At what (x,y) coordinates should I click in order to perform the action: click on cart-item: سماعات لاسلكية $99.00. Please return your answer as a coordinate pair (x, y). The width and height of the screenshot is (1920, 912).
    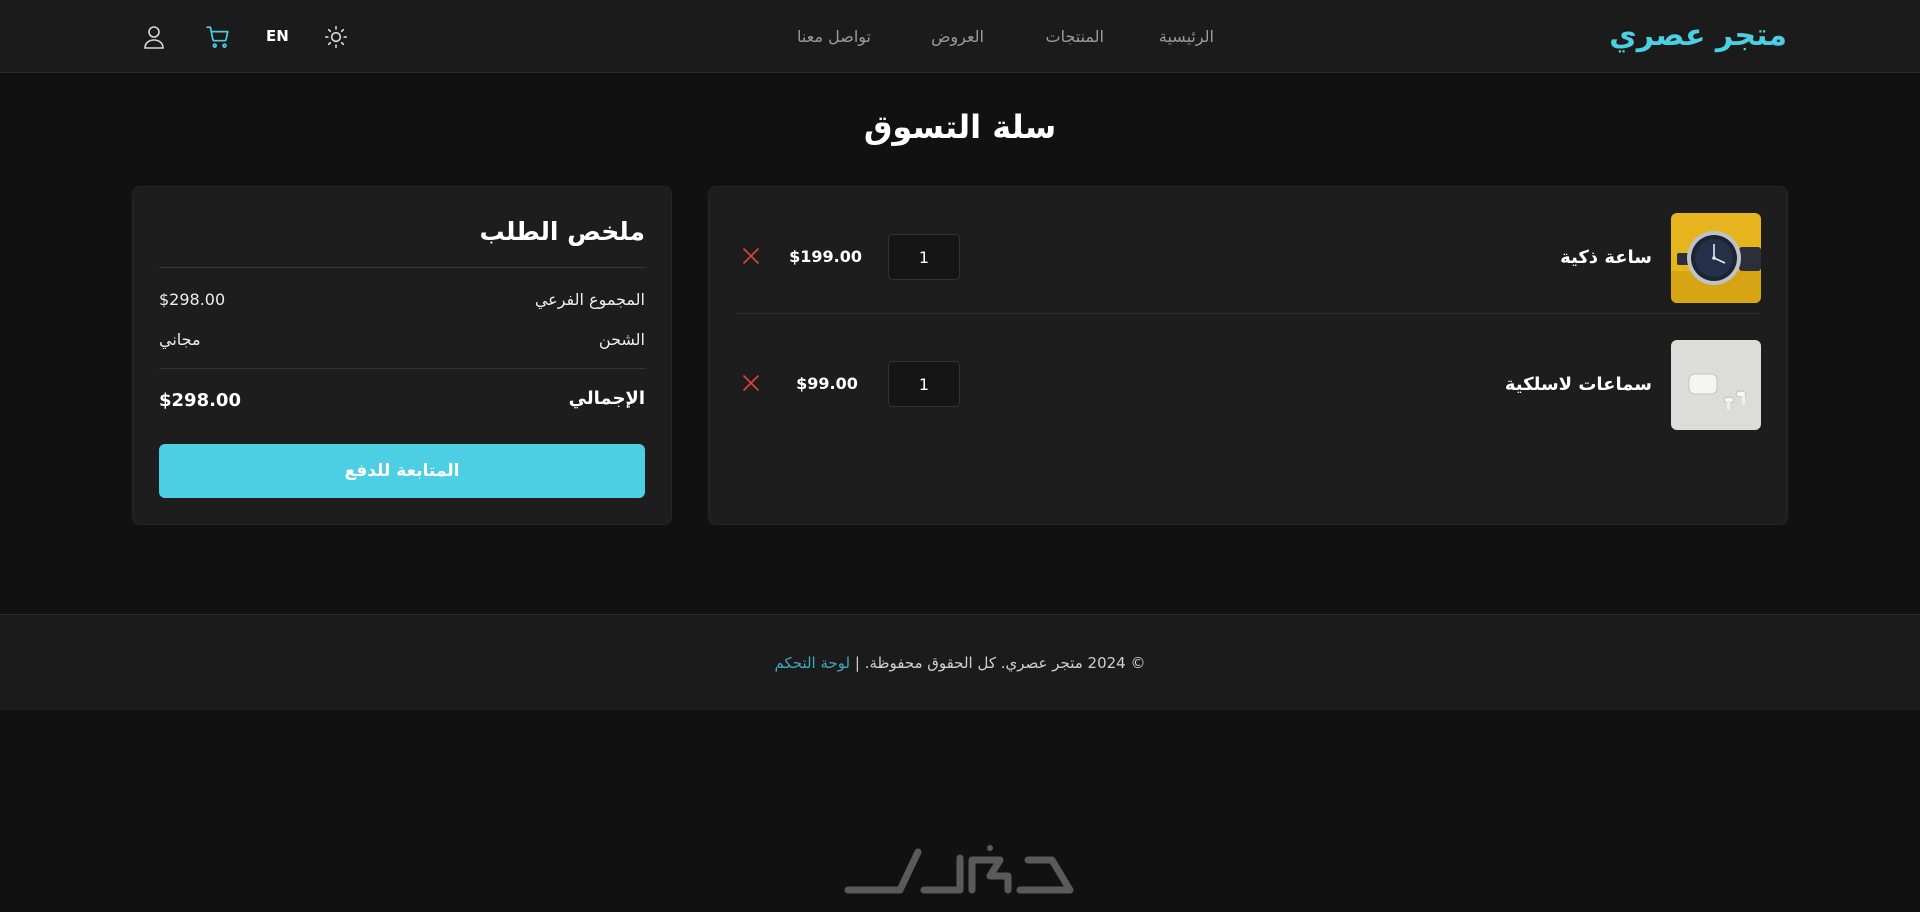
    Looking at the image, I should click on (1248, 377).